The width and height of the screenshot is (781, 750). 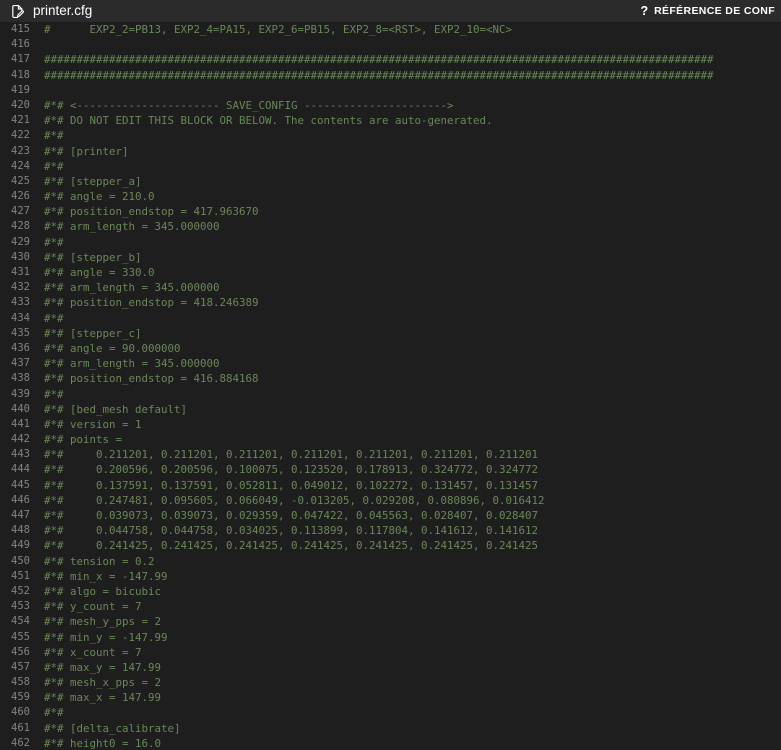 What do you see at coordinates (405, 211) in the screenshot?
I see `line-content: #*# position_endstop = 417.963670` at bounding box center [405, 211].